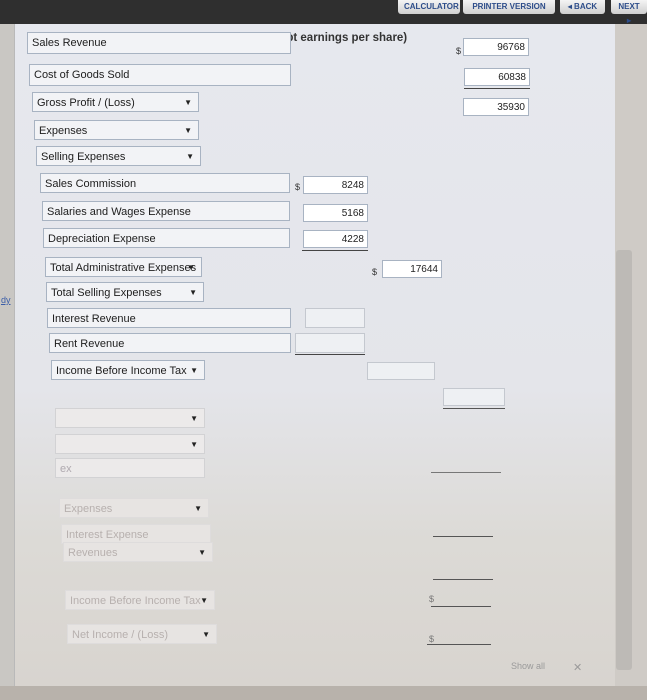  What do you see at coordinates (577, 667) in the screenshot?
I see `close-icon: ✕` at bounding box center [577, 667].